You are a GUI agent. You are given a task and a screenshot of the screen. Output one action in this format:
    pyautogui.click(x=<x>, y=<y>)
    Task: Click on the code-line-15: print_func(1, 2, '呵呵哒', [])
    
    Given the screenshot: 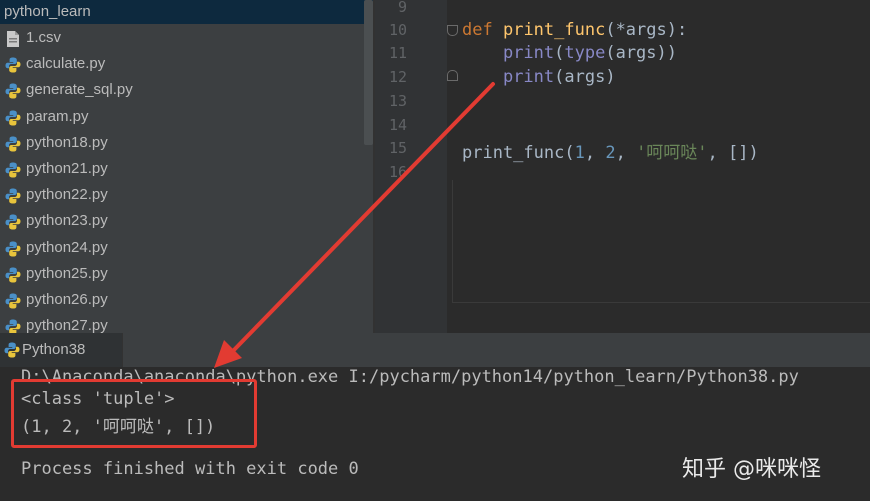 What is the action you would take?
    pyautogui.click(x=610, y=153)
    